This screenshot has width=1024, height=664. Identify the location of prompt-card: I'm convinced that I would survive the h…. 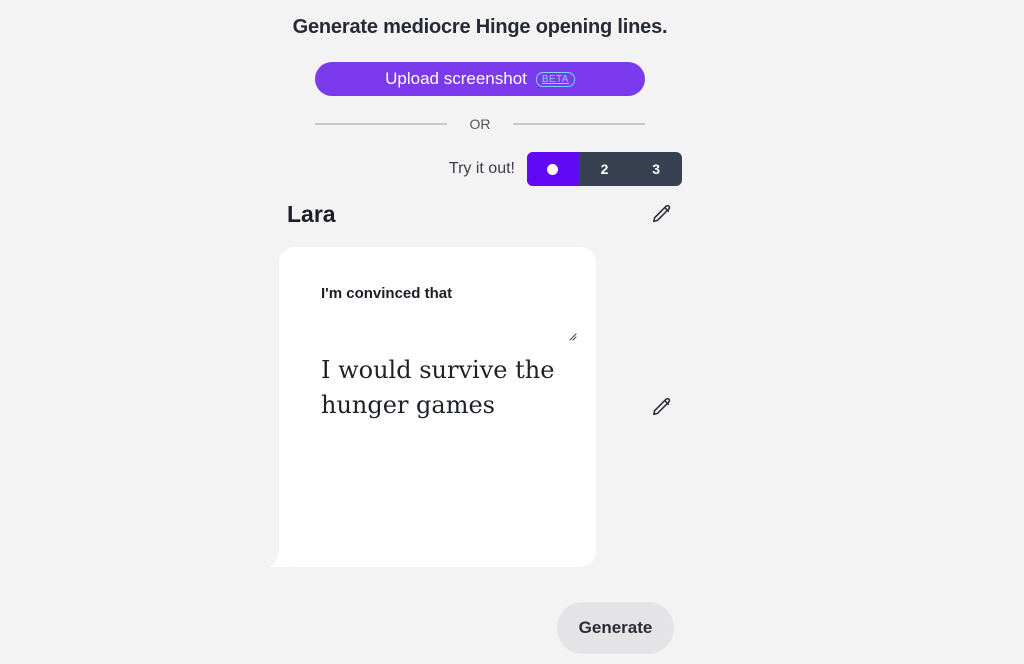
(437, 407).